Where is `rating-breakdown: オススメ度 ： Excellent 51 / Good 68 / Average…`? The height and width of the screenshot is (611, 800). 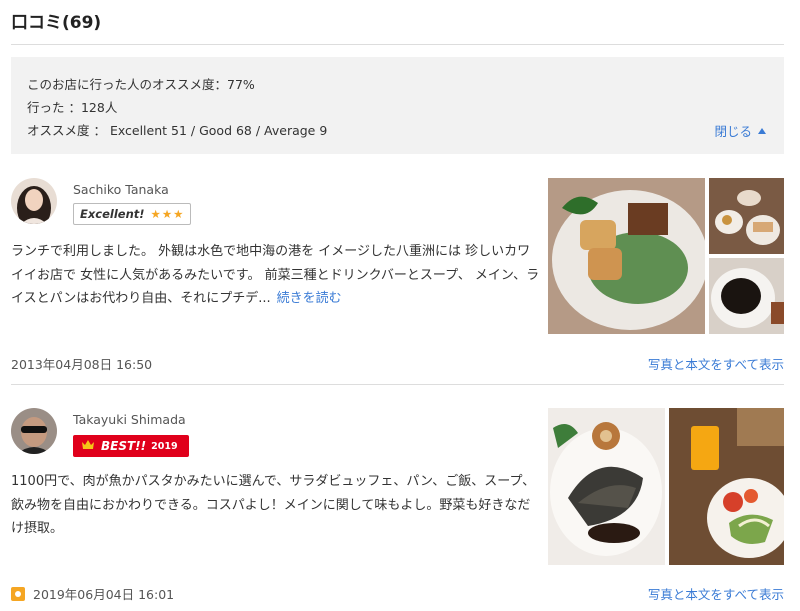
rating-breakdown: オススメ度 ： Excellent 51 / Good 68 / Average… is located at coordinates (177, 130).